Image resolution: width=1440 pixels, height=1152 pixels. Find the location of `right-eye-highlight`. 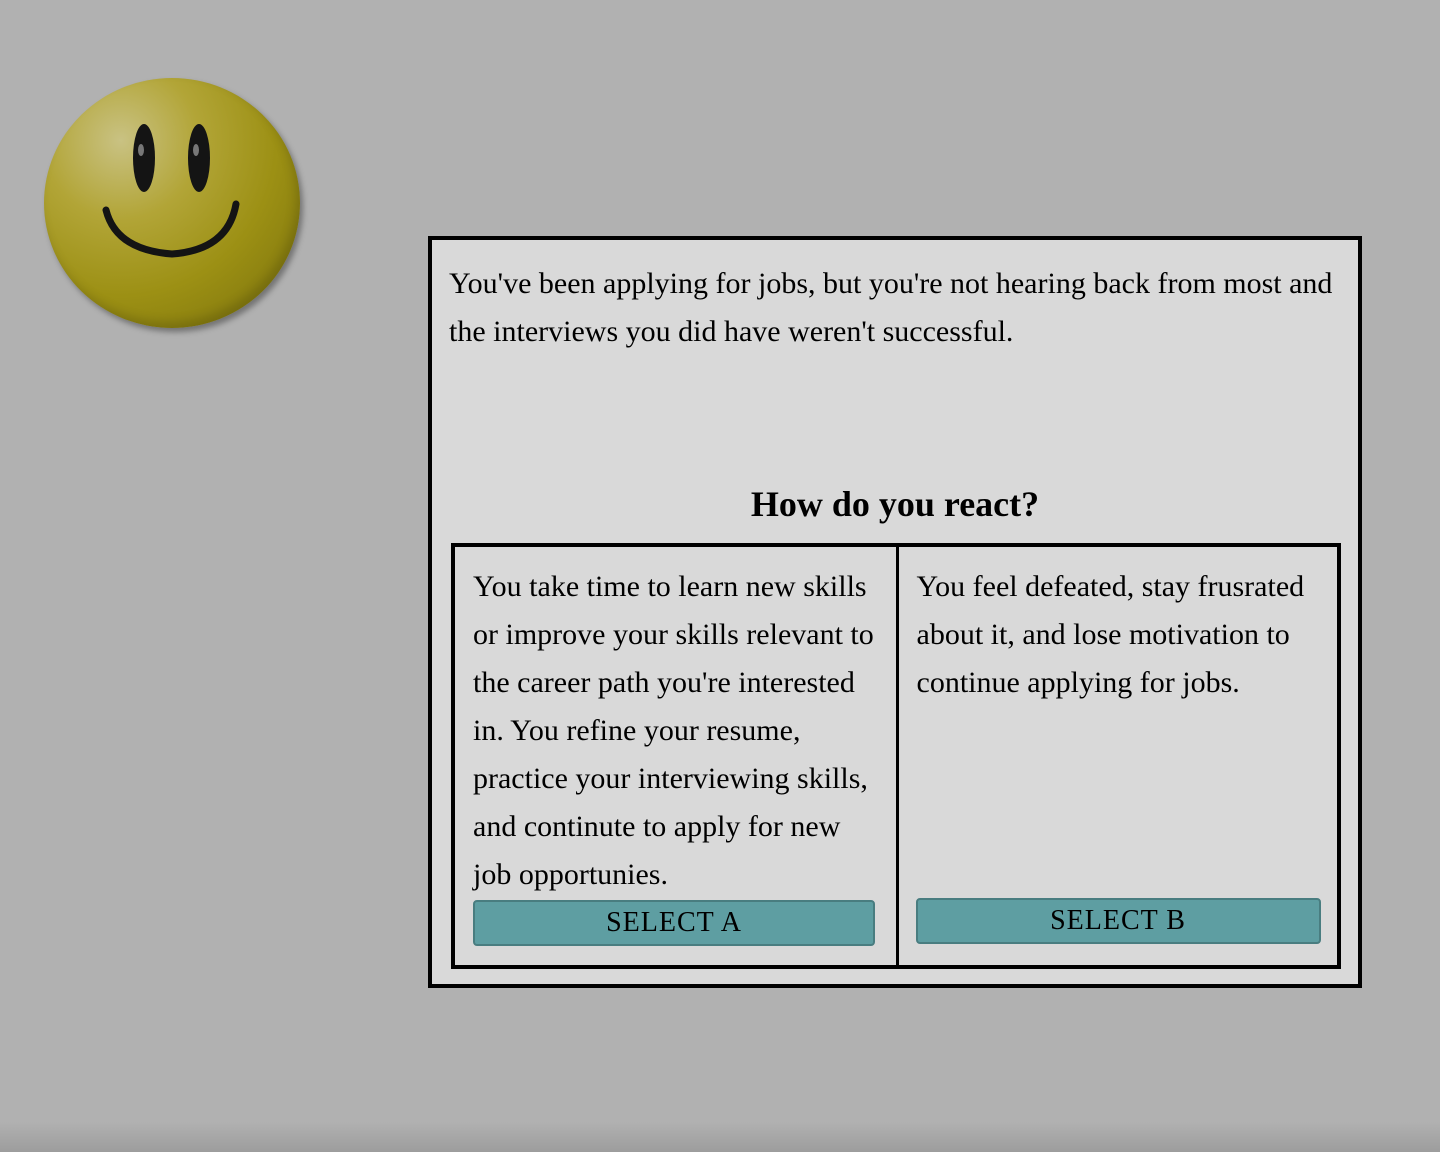

right-eye-highlight is located at coordinates (196, 150).